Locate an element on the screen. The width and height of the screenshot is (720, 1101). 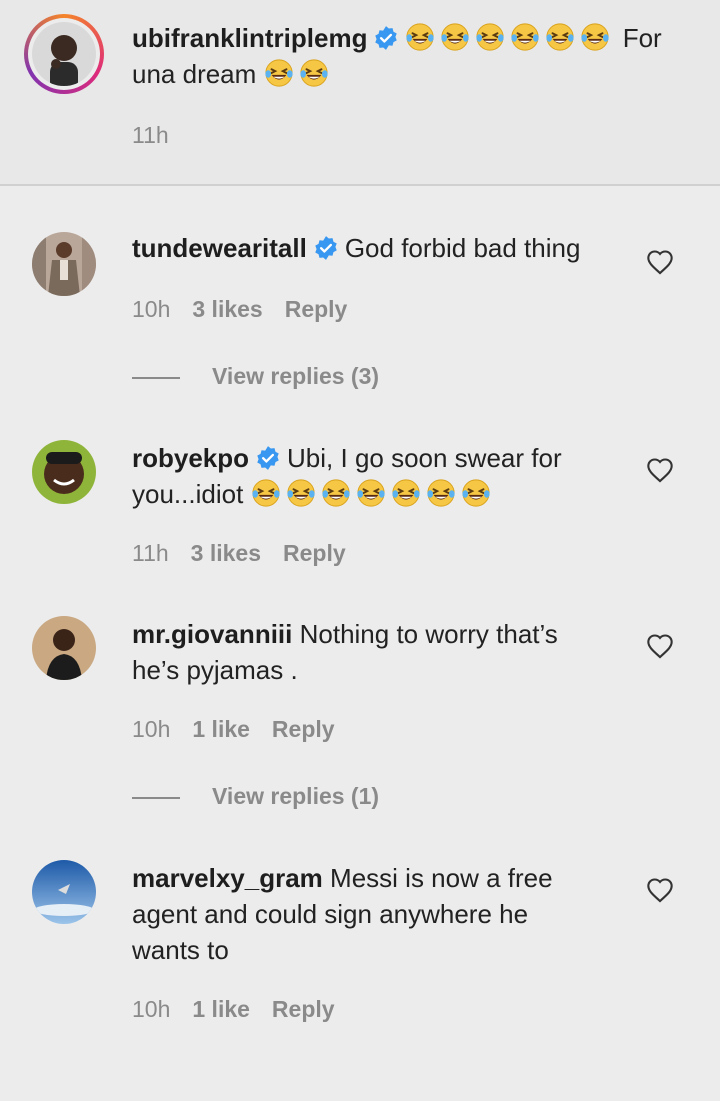
comment-username: robyekpo is located at coordinates (190, 458).